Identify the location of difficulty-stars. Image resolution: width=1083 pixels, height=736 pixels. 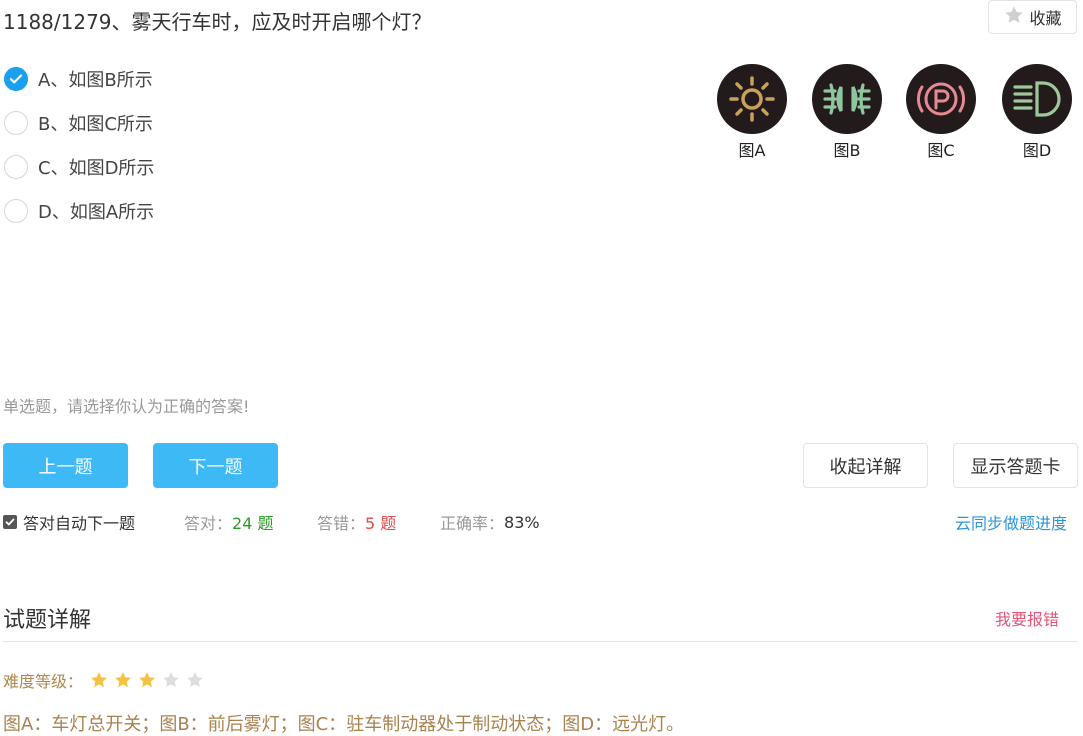
(149, 680).